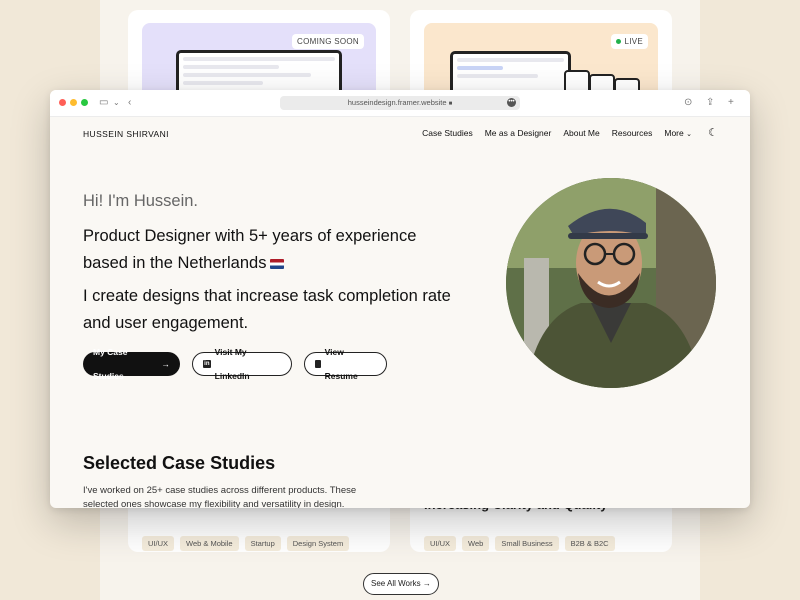 Image resolution: width=800 pixels, height=600 pixels. Describe the element at coordinates (318, 543) in the screenshot. I see `tag: Design System` at that location.